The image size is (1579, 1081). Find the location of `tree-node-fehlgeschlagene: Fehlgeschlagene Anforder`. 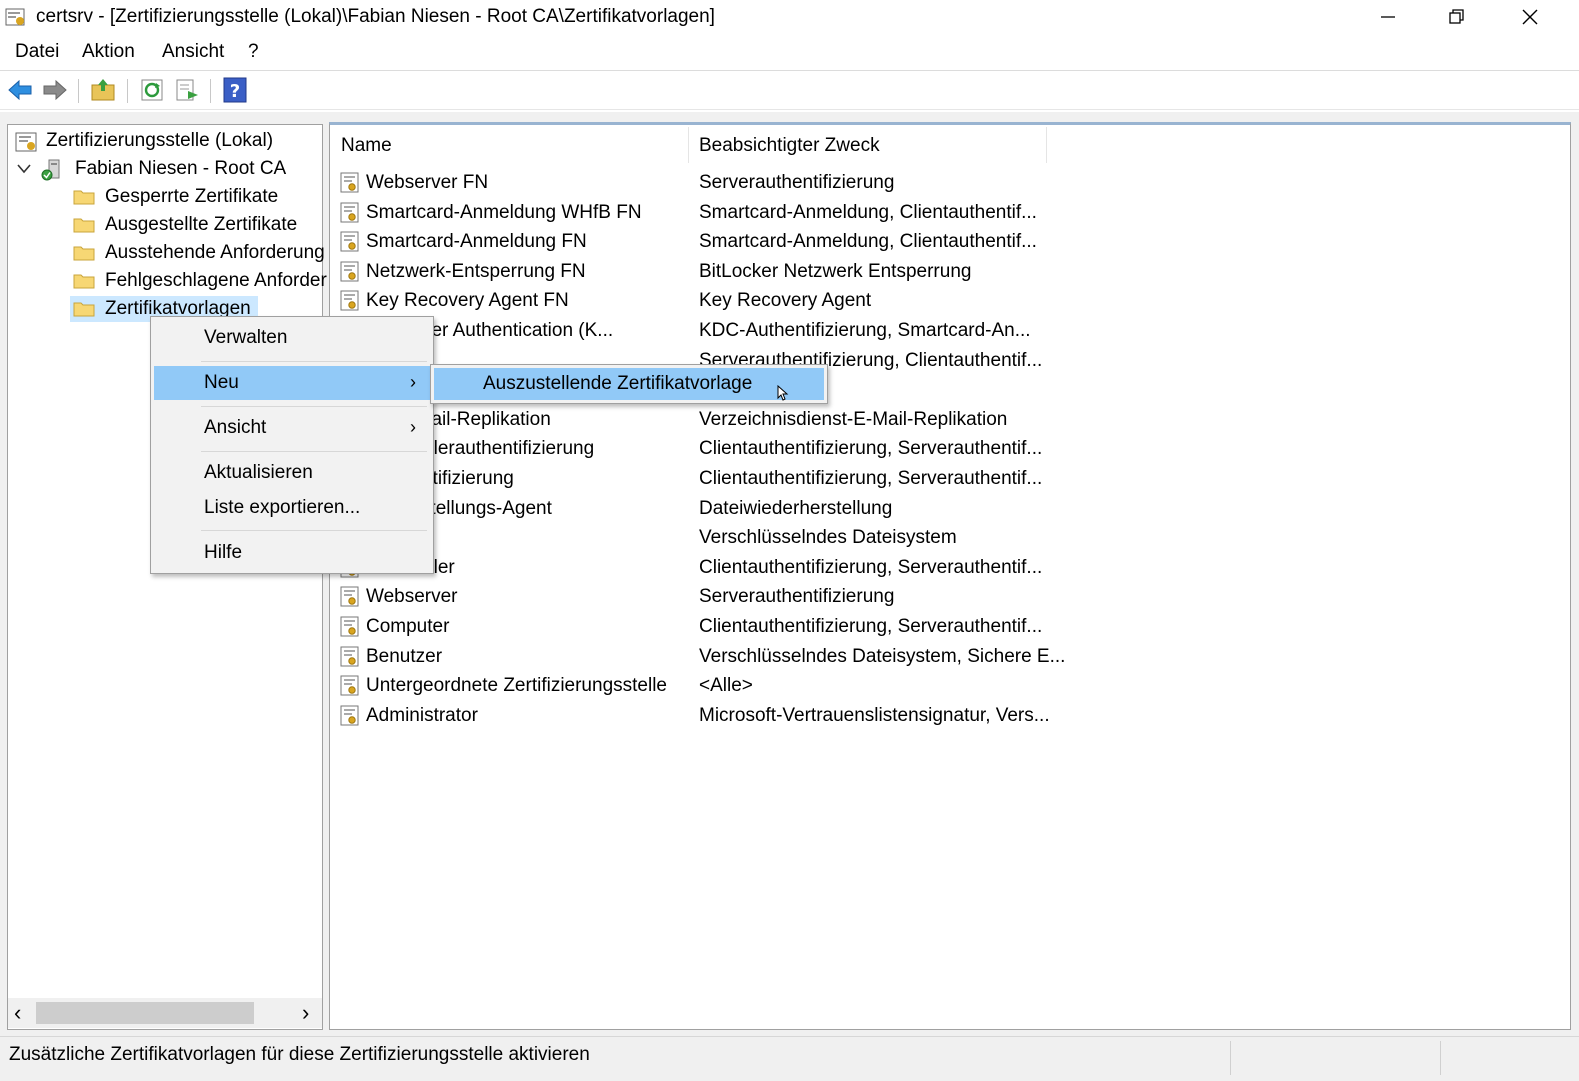

tree-node-fehlgeschlagene: Fehlgeschlagene Anforder is located at coordinates (167, 281).